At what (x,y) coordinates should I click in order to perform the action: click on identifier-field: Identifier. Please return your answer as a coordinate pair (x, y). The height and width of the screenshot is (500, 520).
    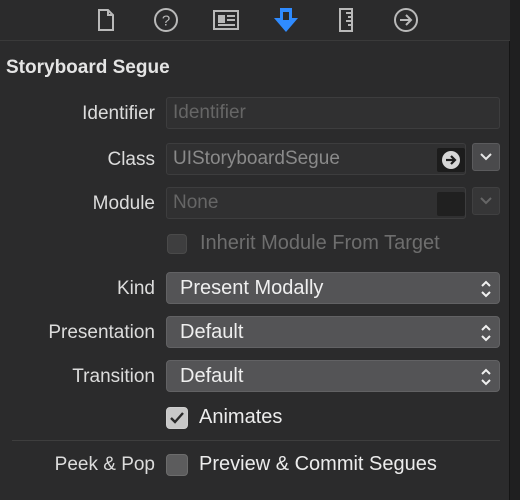
    Looking at the image, I should click on (333, 113).